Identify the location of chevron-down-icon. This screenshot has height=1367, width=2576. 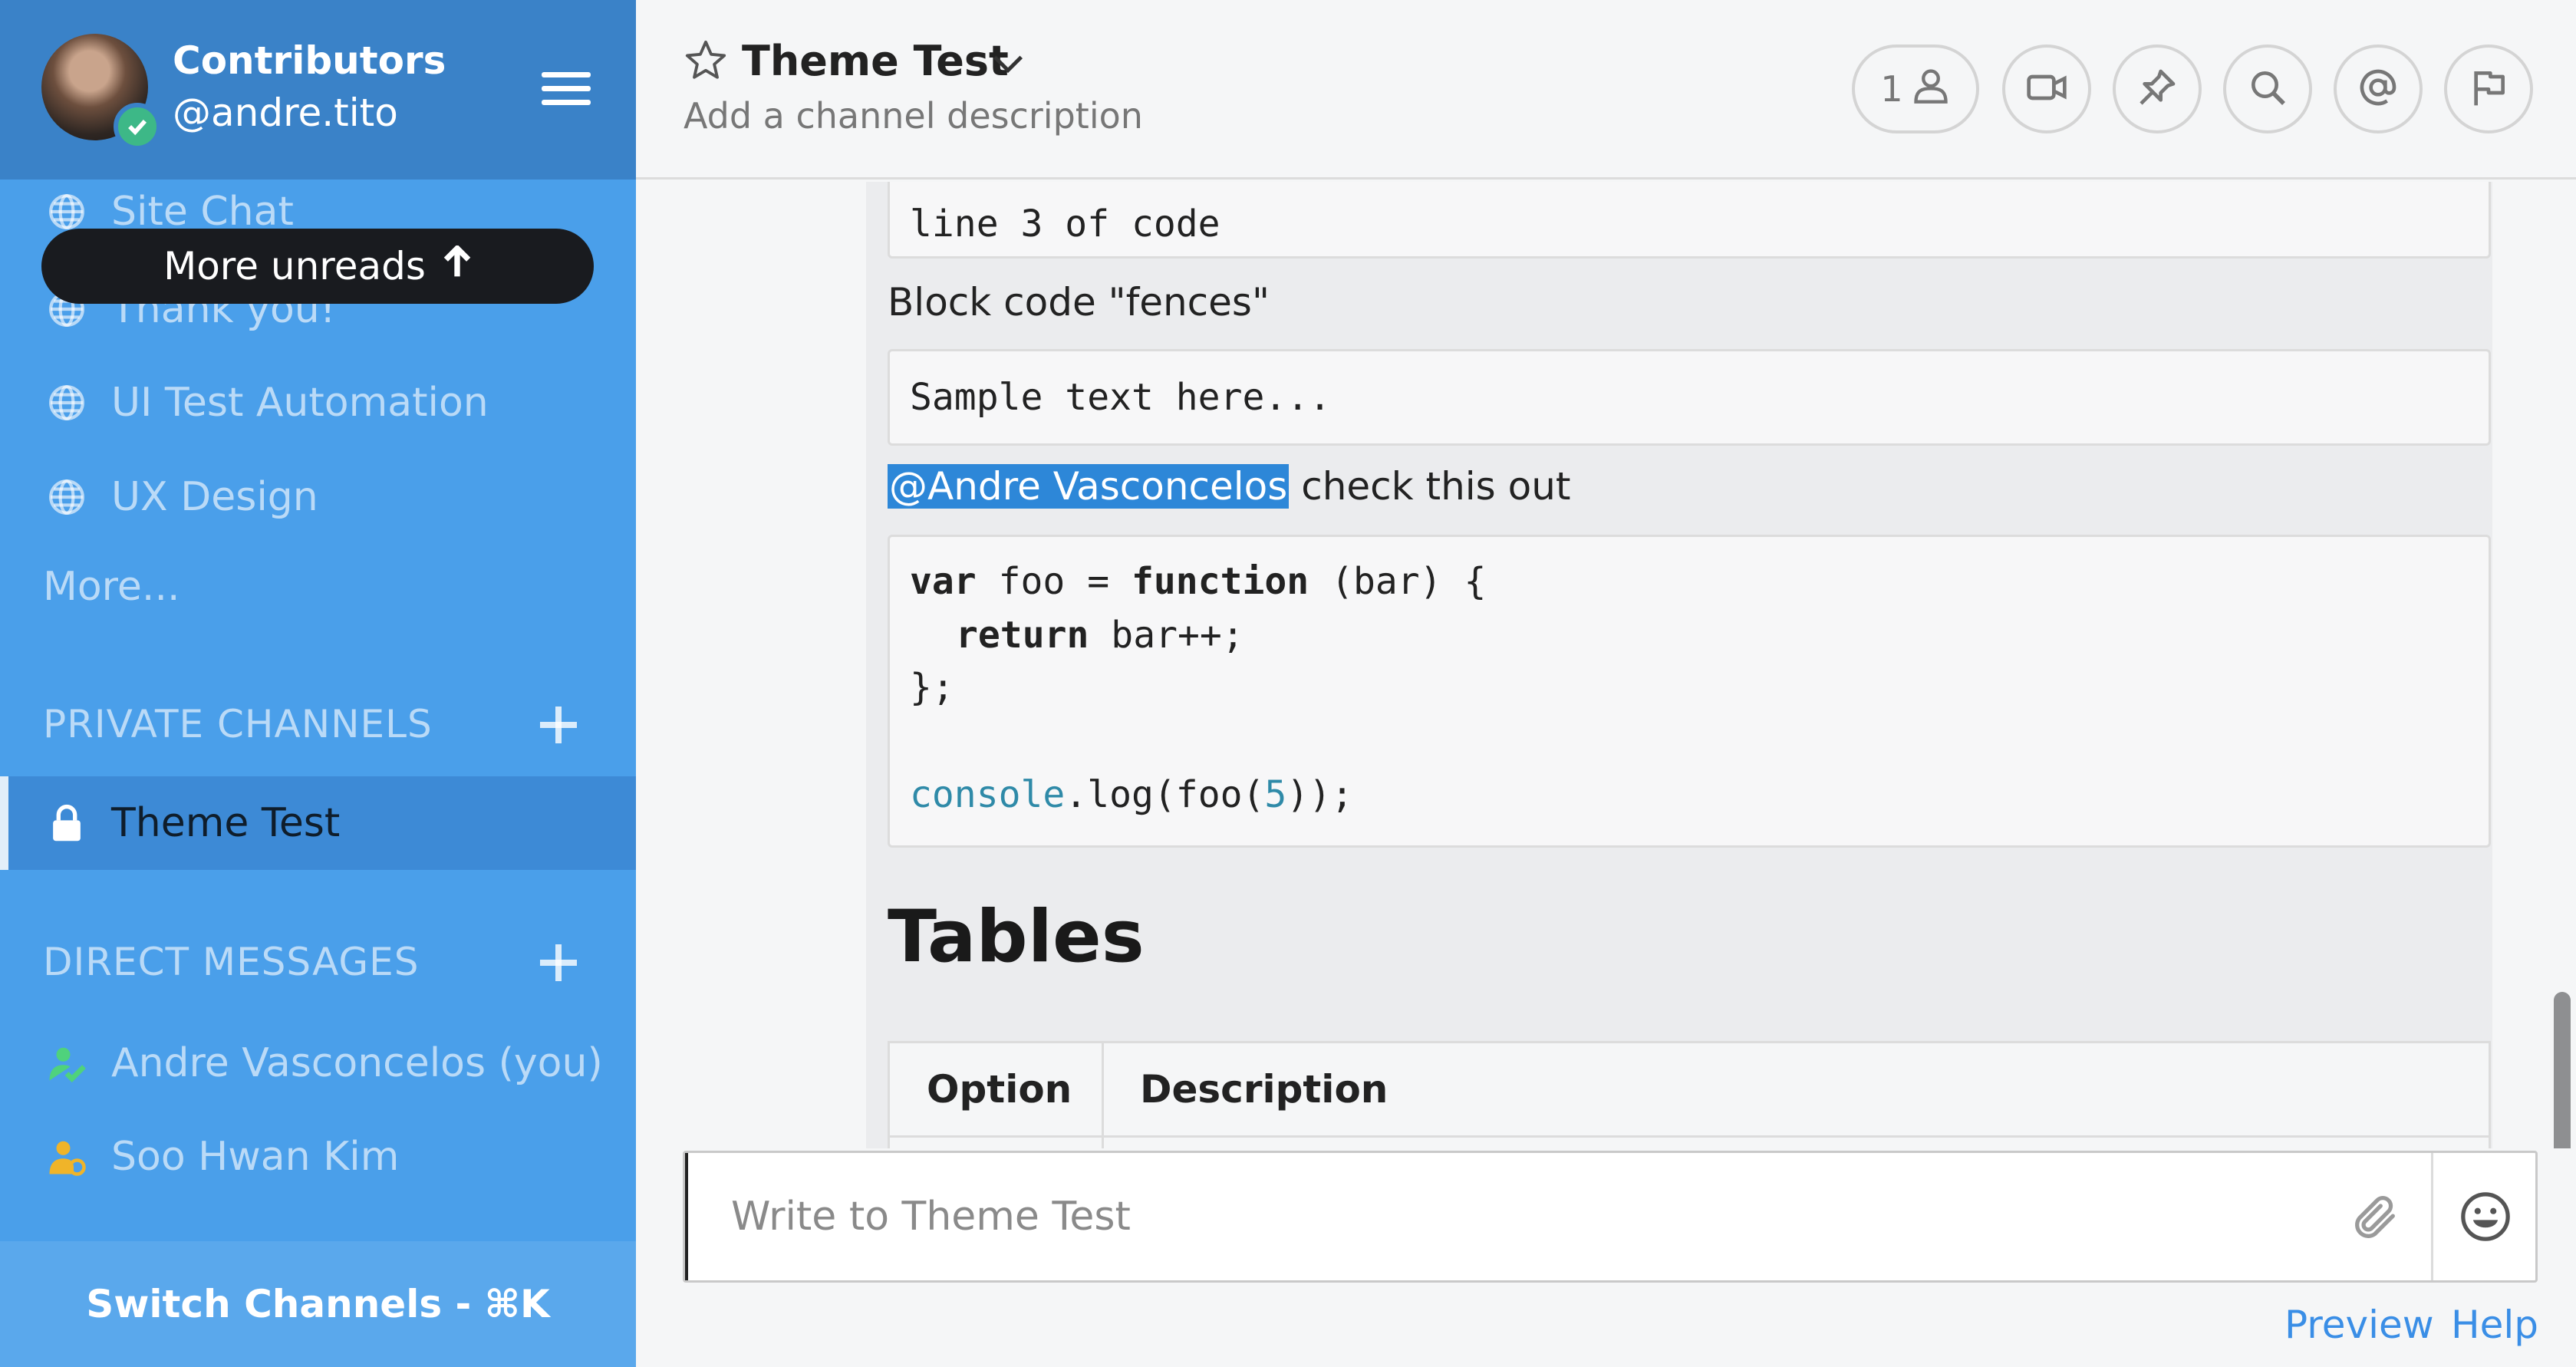
(1008, 63).